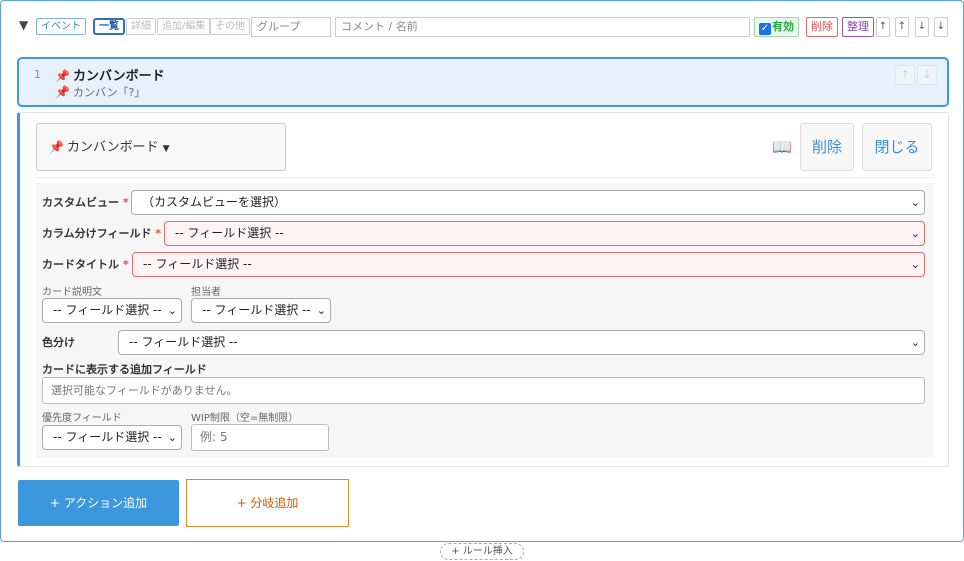  Describe the element at coordinates (166, 149) in the screenshot. I see `caret-down-icon: ▼` at that location.